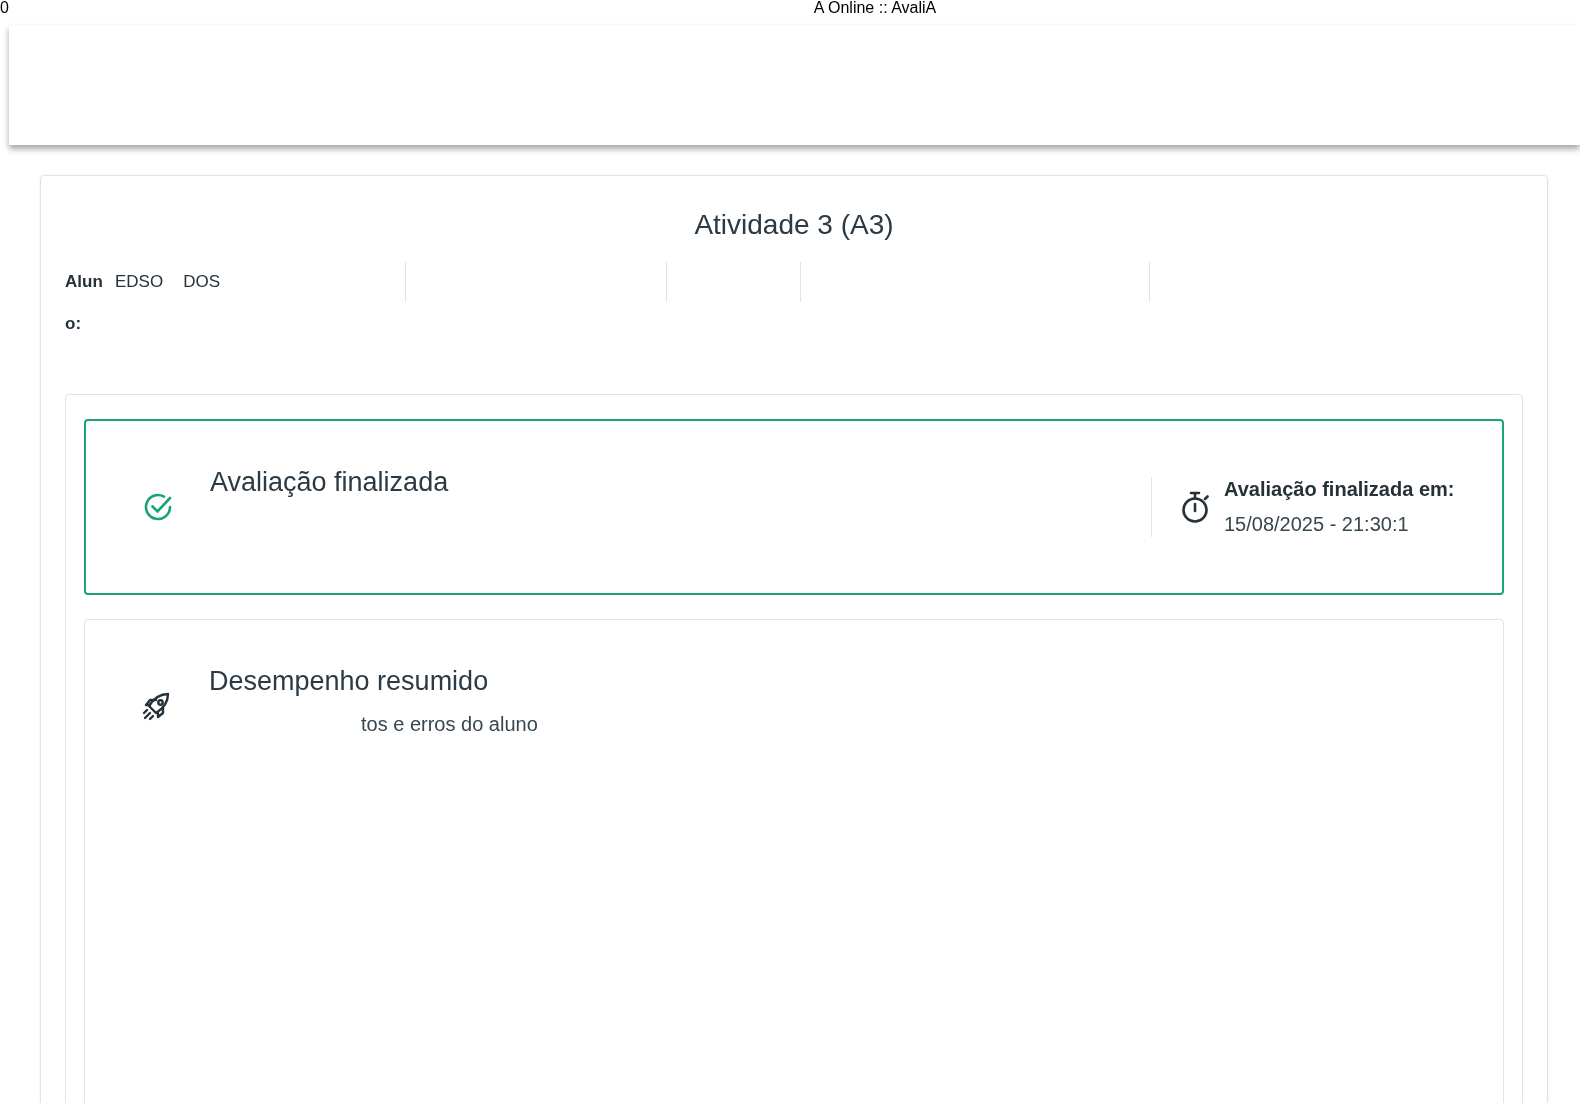  I want to click on check-circle-icon, so click(158, 507).